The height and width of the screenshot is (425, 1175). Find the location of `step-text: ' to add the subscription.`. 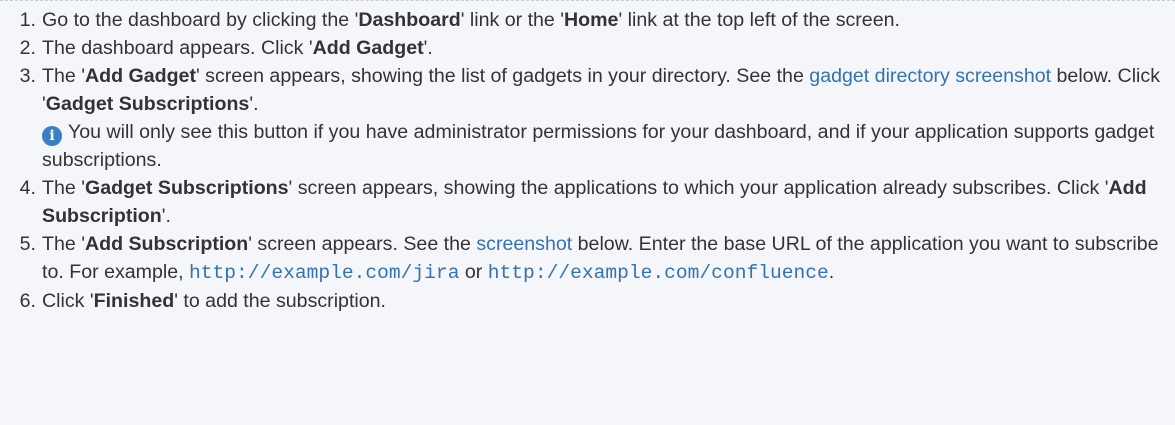

step-text: ' to add the subscription. is located at coordinates (280, 301).